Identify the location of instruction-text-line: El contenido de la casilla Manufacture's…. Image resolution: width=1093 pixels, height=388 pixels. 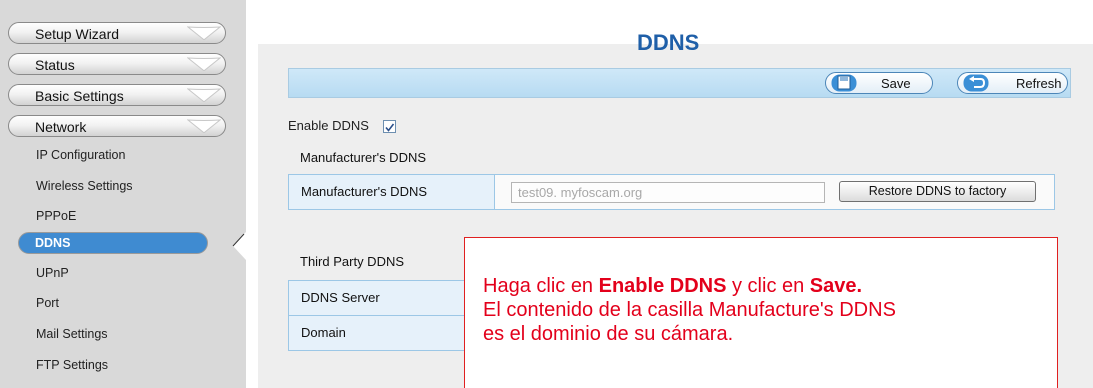
(689, 310).